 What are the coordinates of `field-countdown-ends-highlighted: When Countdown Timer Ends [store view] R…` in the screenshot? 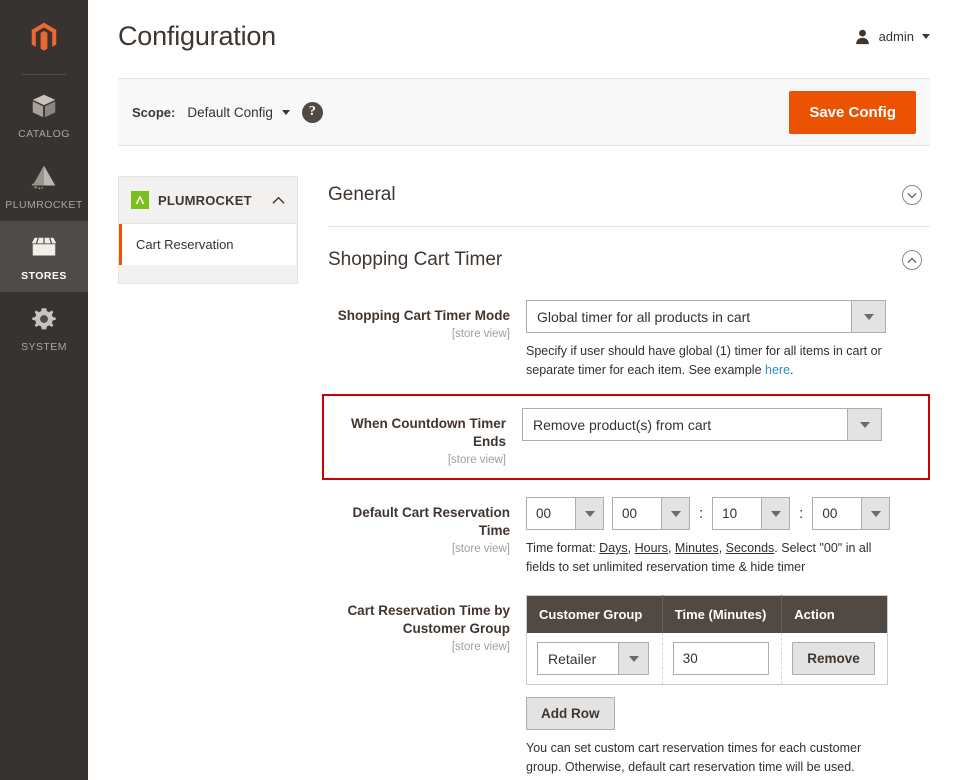 It's located at (626, 437).